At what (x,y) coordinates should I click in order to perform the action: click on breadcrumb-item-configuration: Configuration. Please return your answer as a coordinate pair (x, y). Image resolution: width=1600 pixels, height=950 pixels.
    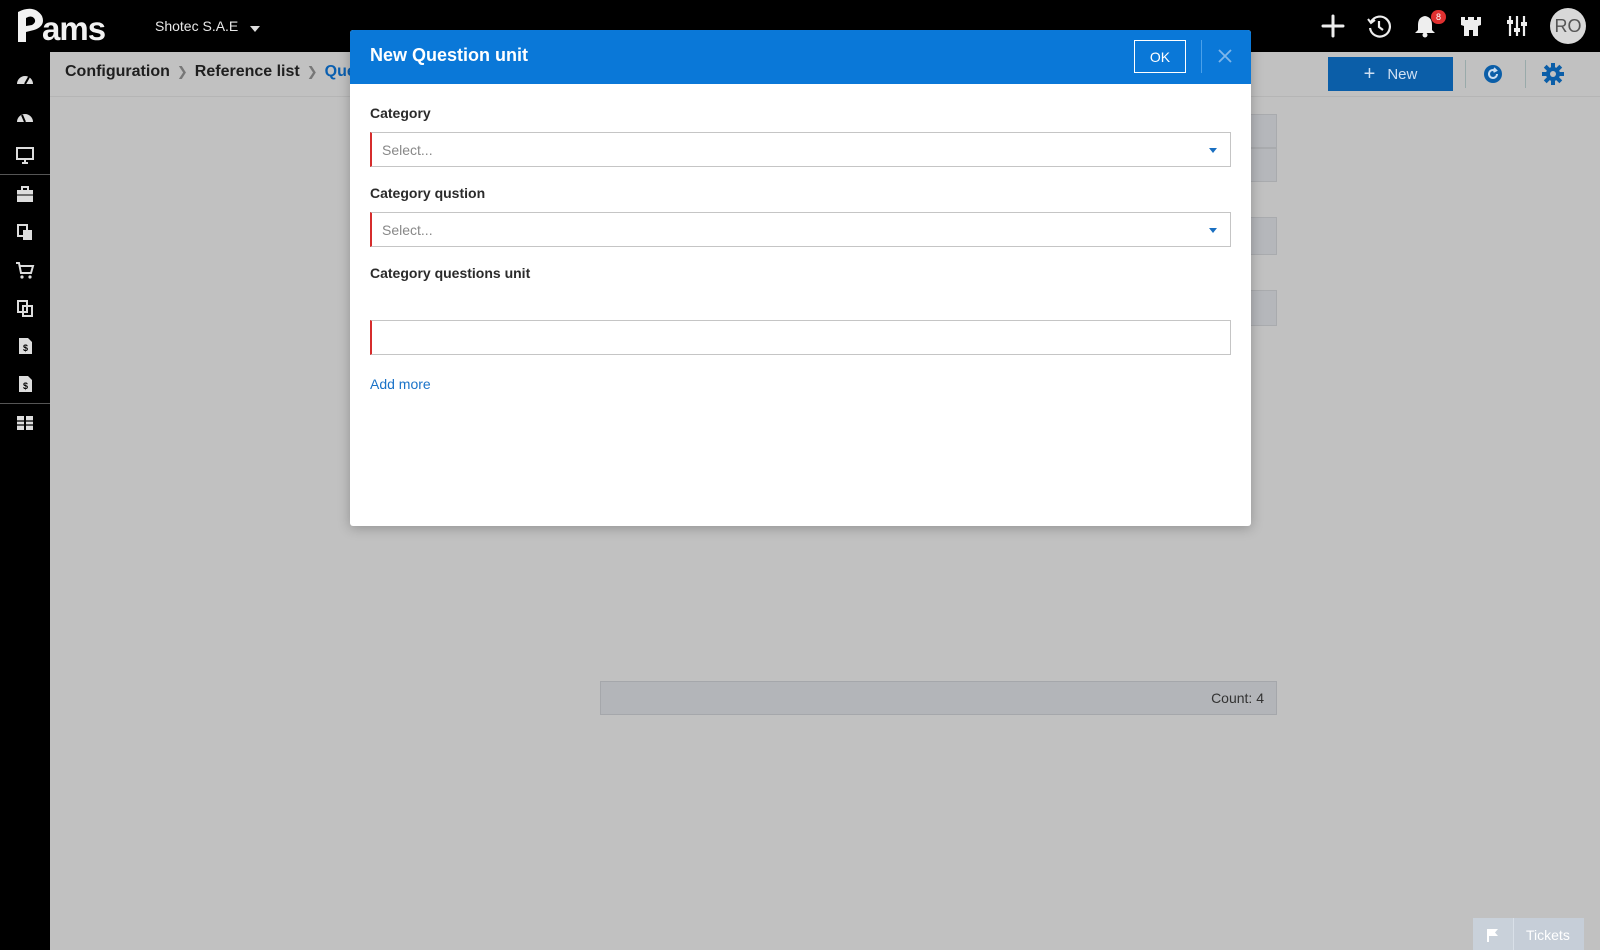
    Looking at the image, I should click on (117, 72).